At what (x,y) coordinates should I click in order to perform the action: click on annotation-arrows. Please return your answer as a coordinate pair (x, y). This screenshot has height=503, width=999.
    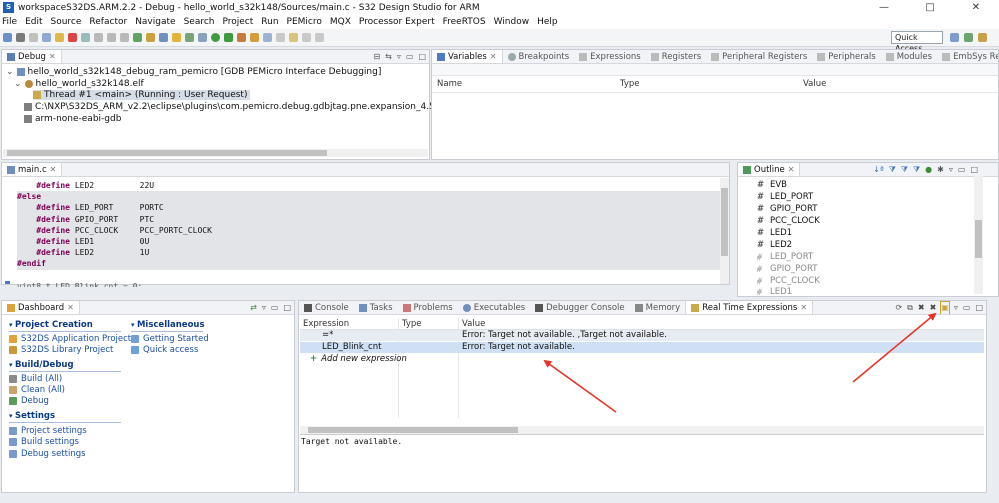
    Looking at the image, I should click on (740, 362).